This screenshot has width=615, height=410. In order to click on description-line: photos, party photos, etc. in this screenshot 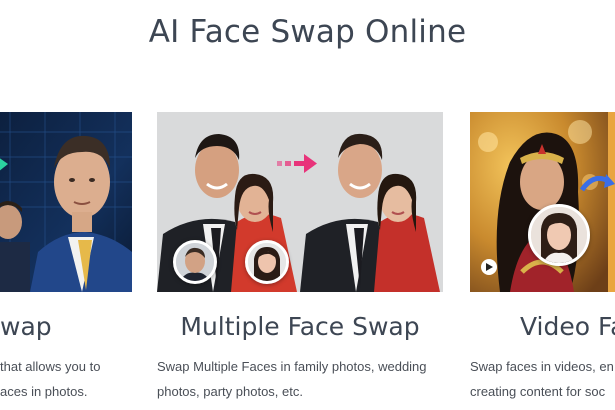, I will do `click(230, 391)`.